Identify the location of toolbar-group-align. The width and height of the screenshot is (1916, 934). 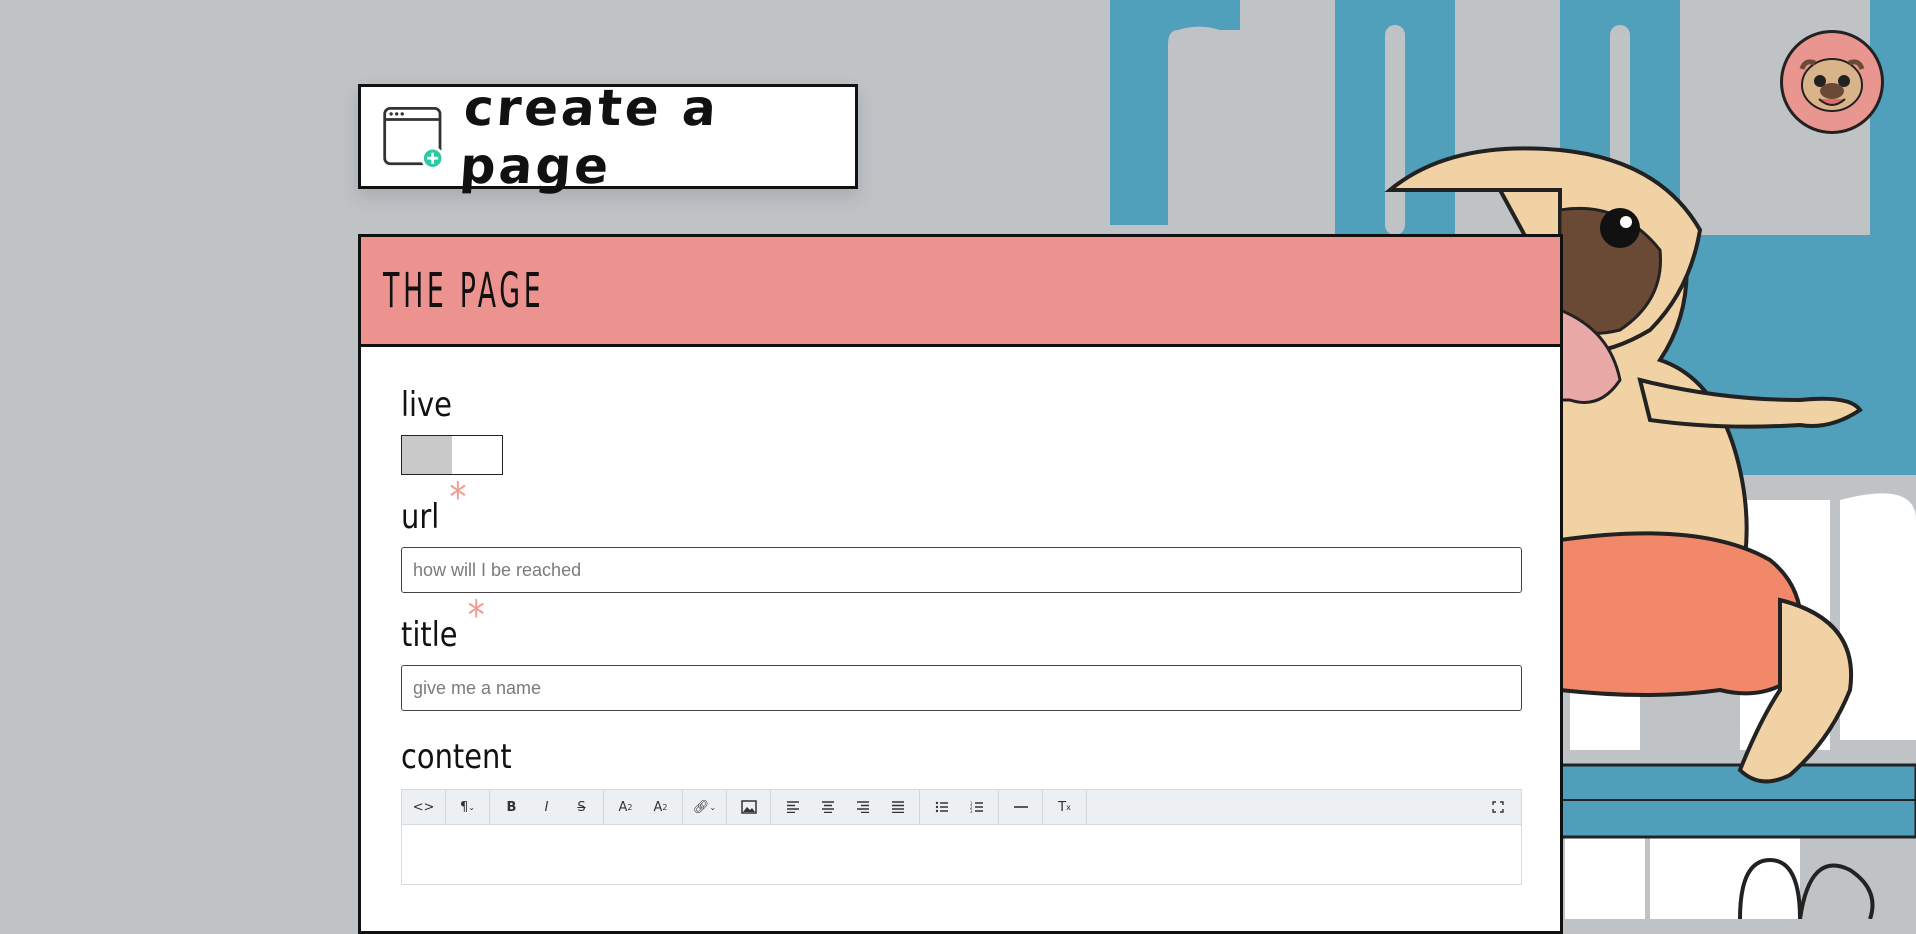
(845, 807).